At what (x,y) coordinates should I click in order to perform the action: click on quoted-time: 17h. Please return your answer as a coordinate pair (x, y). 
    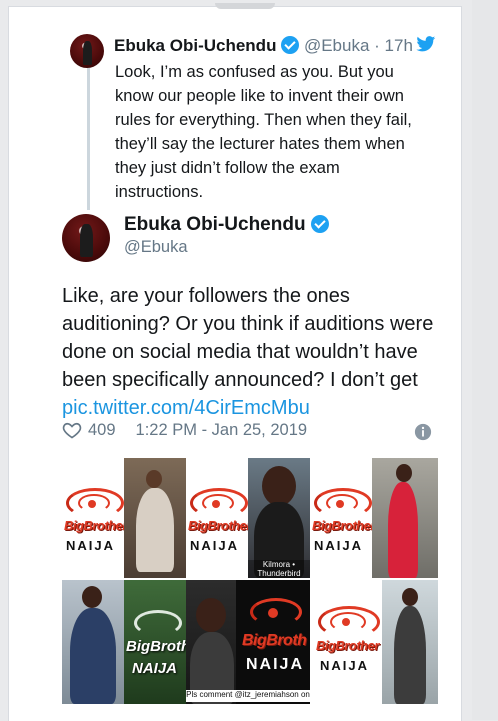
    Looking at the image, I should click on (399, 45).